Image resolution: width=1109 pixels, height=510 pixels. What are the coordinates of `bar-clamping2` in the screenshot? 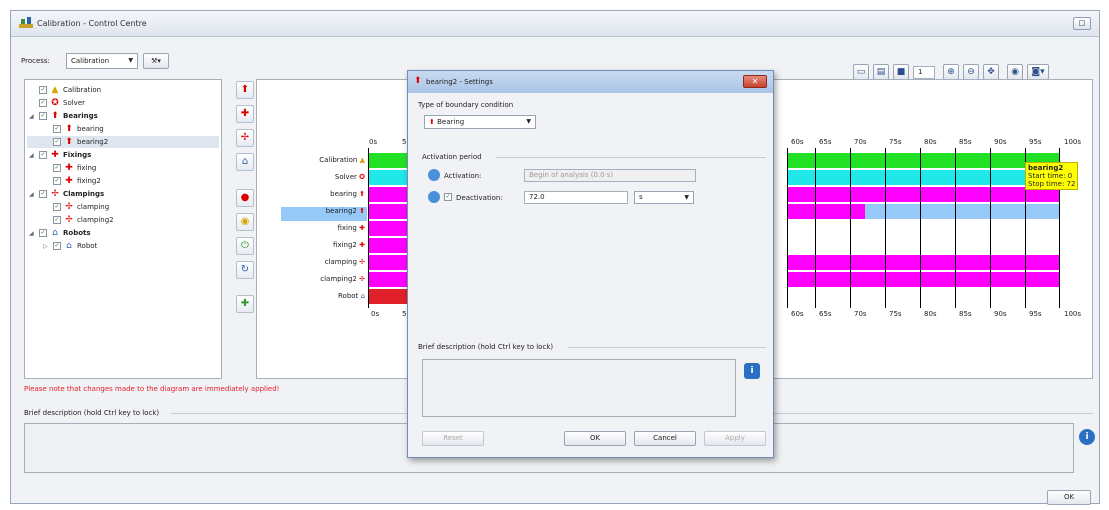 It's located at (923, 279).